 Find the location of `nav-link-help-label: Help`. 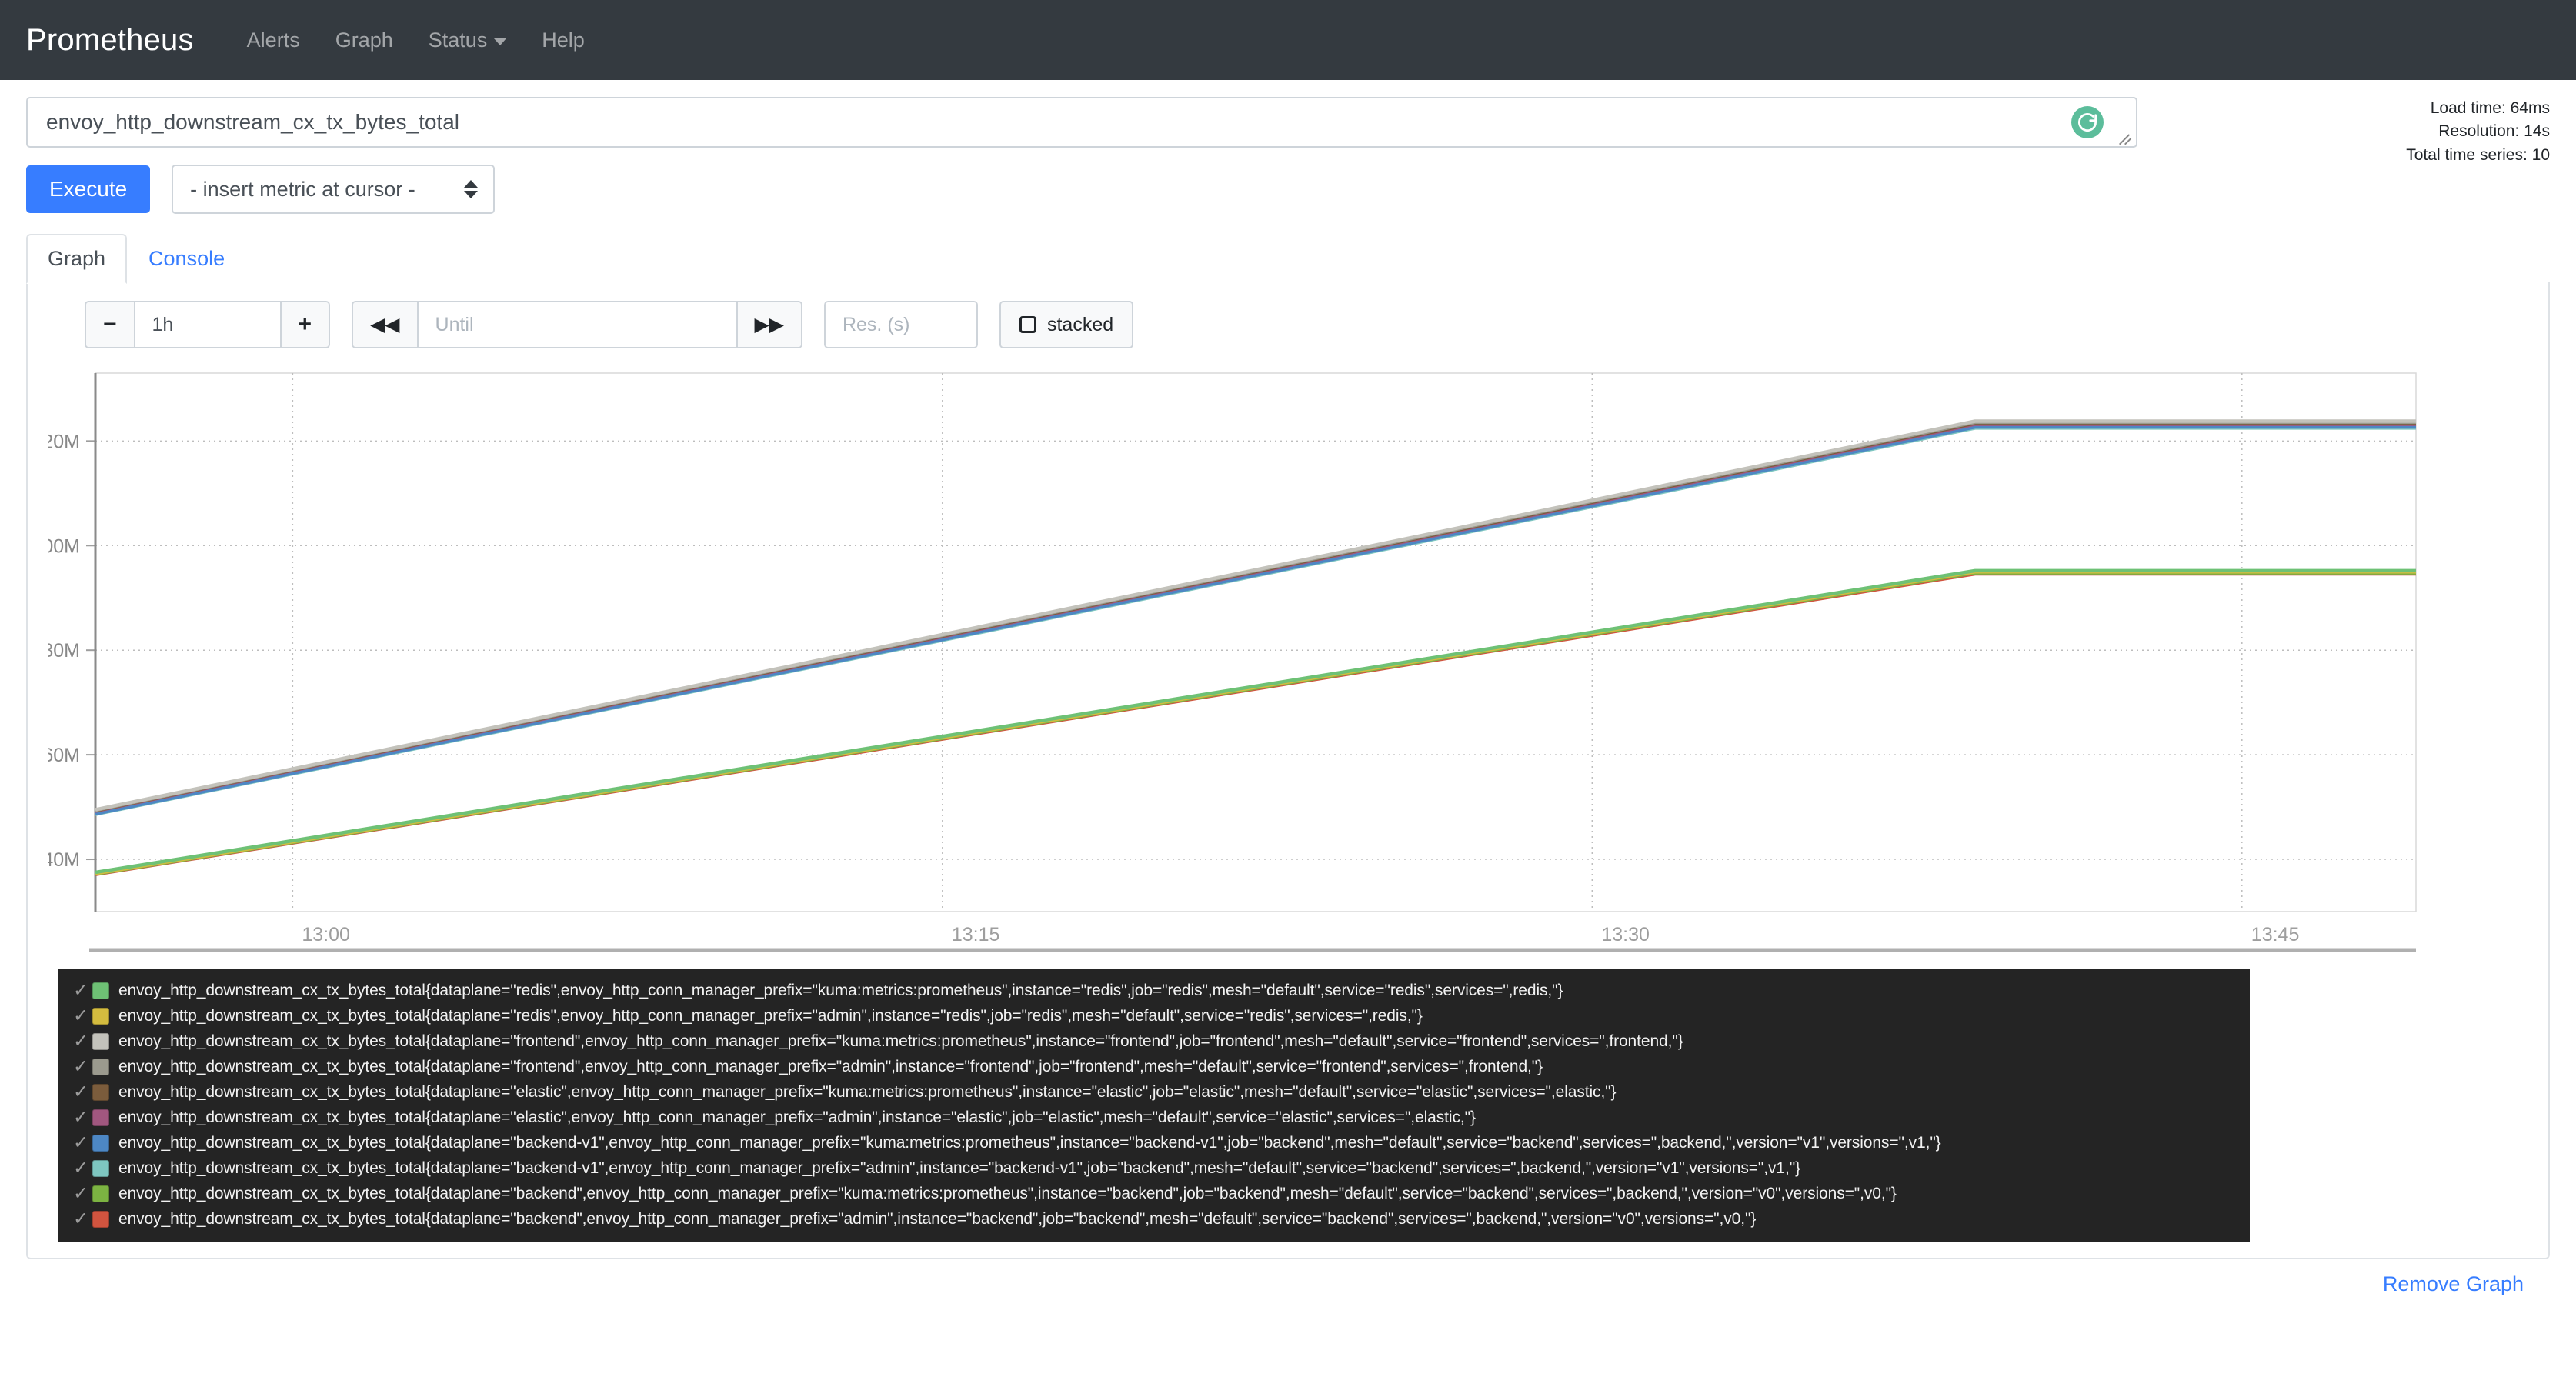

nav-link-help-label: Help is located at coordinates (563, 40).